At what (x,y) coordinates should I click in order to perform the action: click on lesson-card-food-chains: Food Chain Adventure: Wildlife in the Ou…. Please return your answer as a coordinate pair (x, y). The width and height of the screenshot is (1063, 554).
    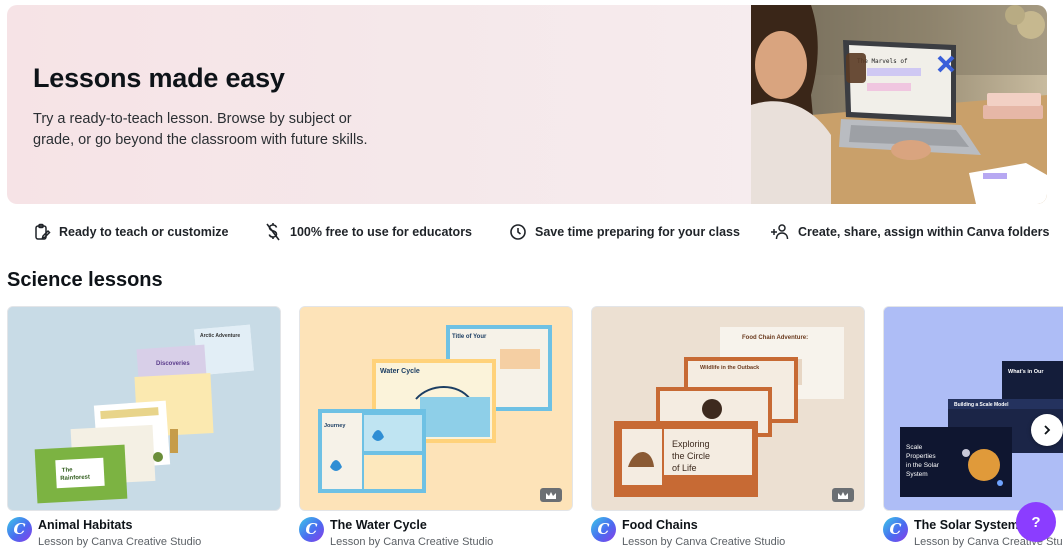
    Looking at the image, I should click on (728, 408).